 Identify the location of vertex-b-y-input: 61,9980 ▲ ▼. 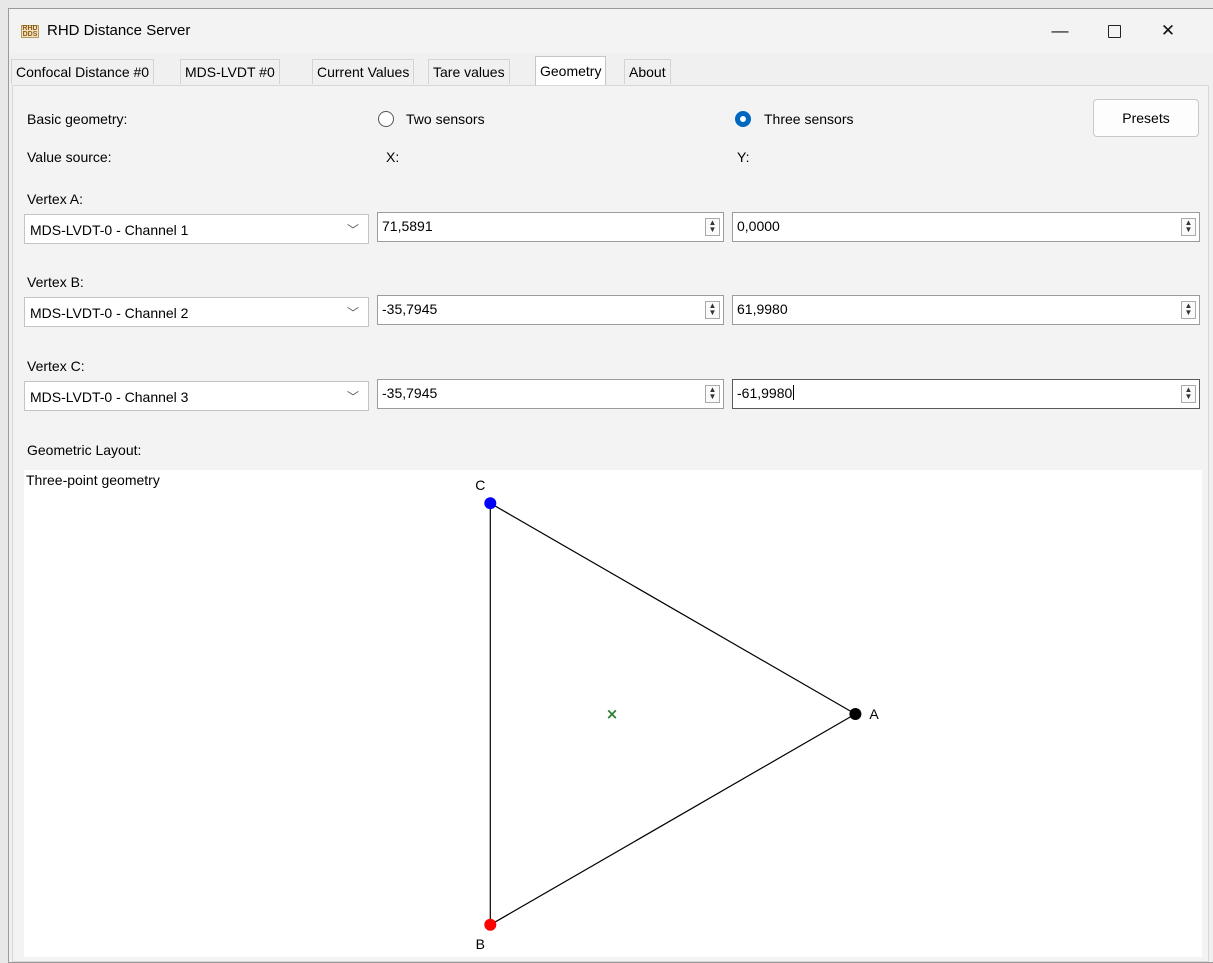
(966, 310).